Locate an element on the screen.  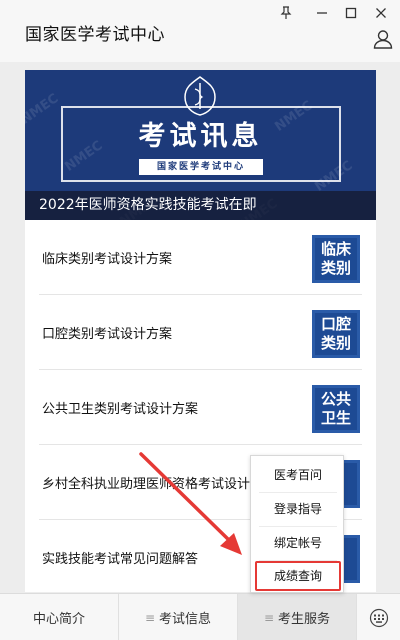
list-item: 临床类别考试设计方案 临床 类别 is located at coordinates (200, 257).